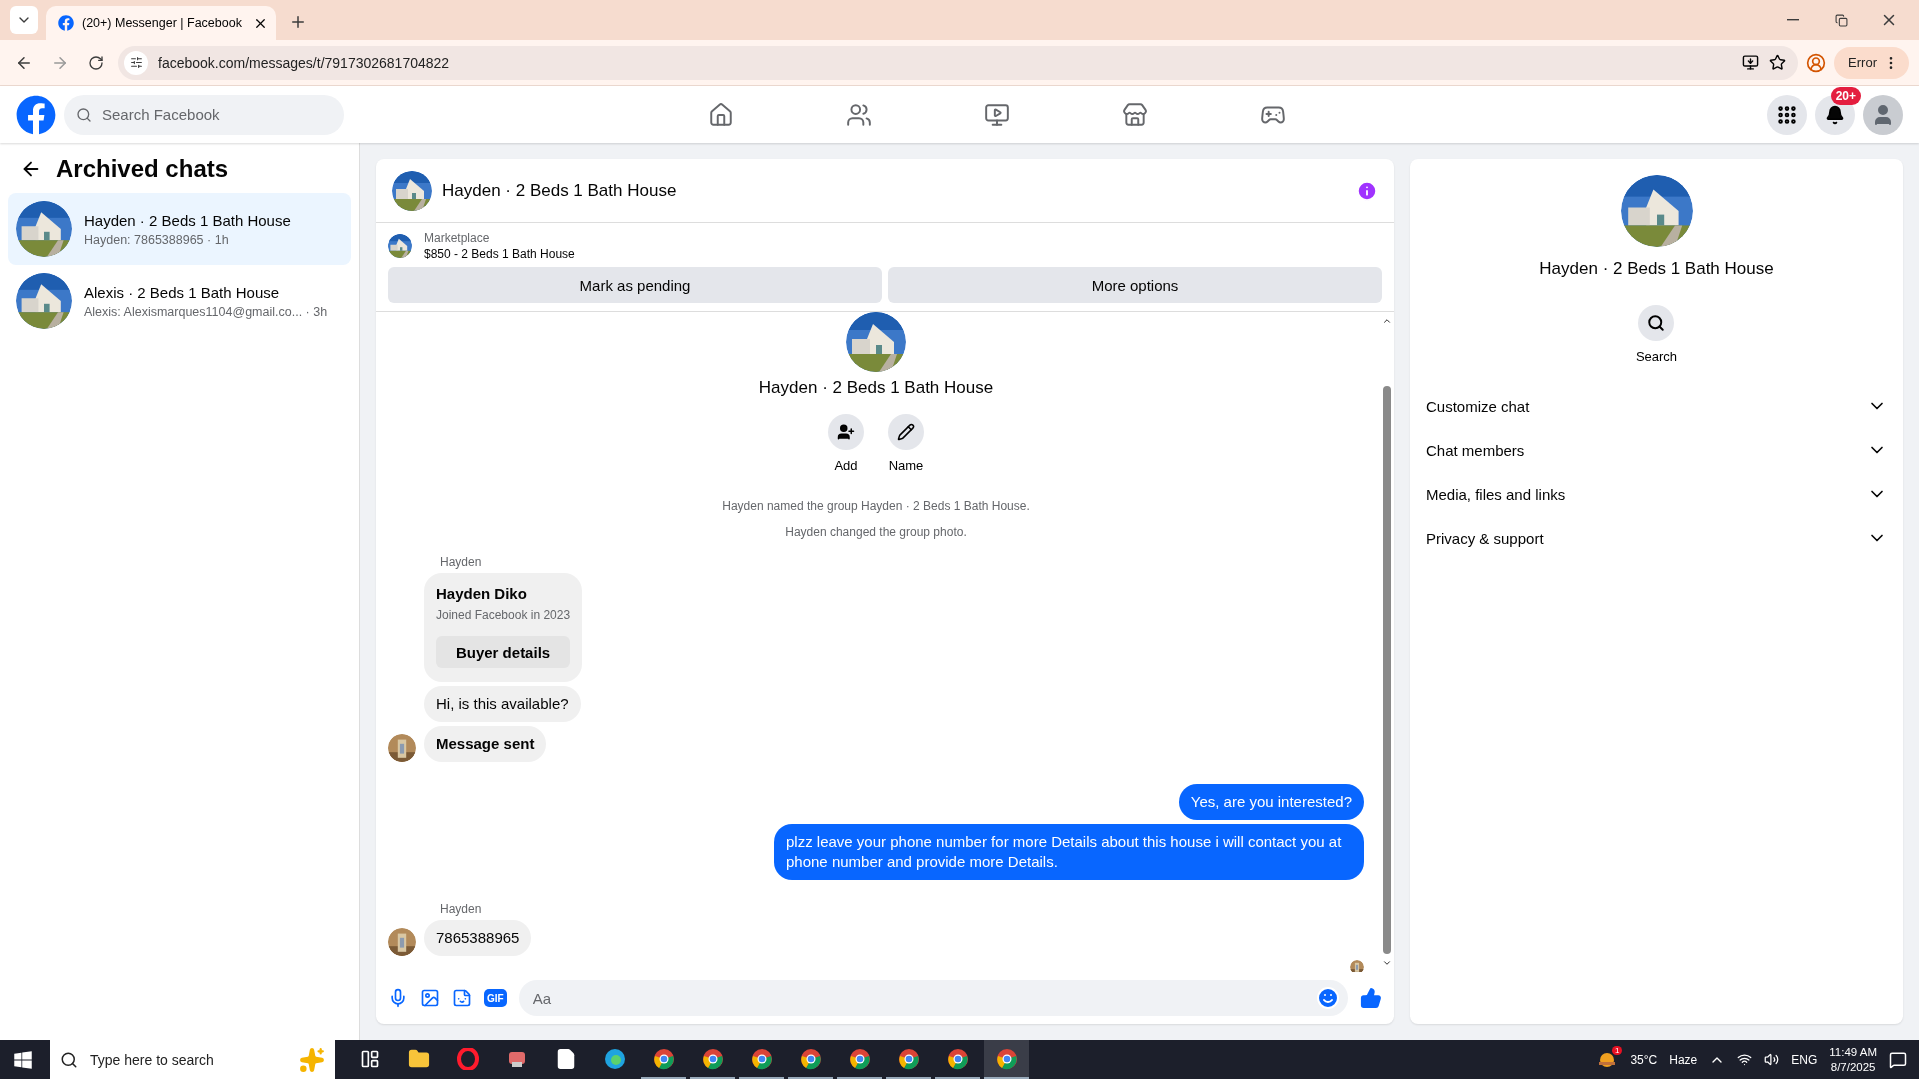 Image resolution: width=1919 pixels, height=1079 pixels. Describe the element at coordinates (1069, 852) in the screenshot. I see `message-bubble: plzz leave your phone number for more Details about this house i will contact you at phone number and provide more Details.` at that location.